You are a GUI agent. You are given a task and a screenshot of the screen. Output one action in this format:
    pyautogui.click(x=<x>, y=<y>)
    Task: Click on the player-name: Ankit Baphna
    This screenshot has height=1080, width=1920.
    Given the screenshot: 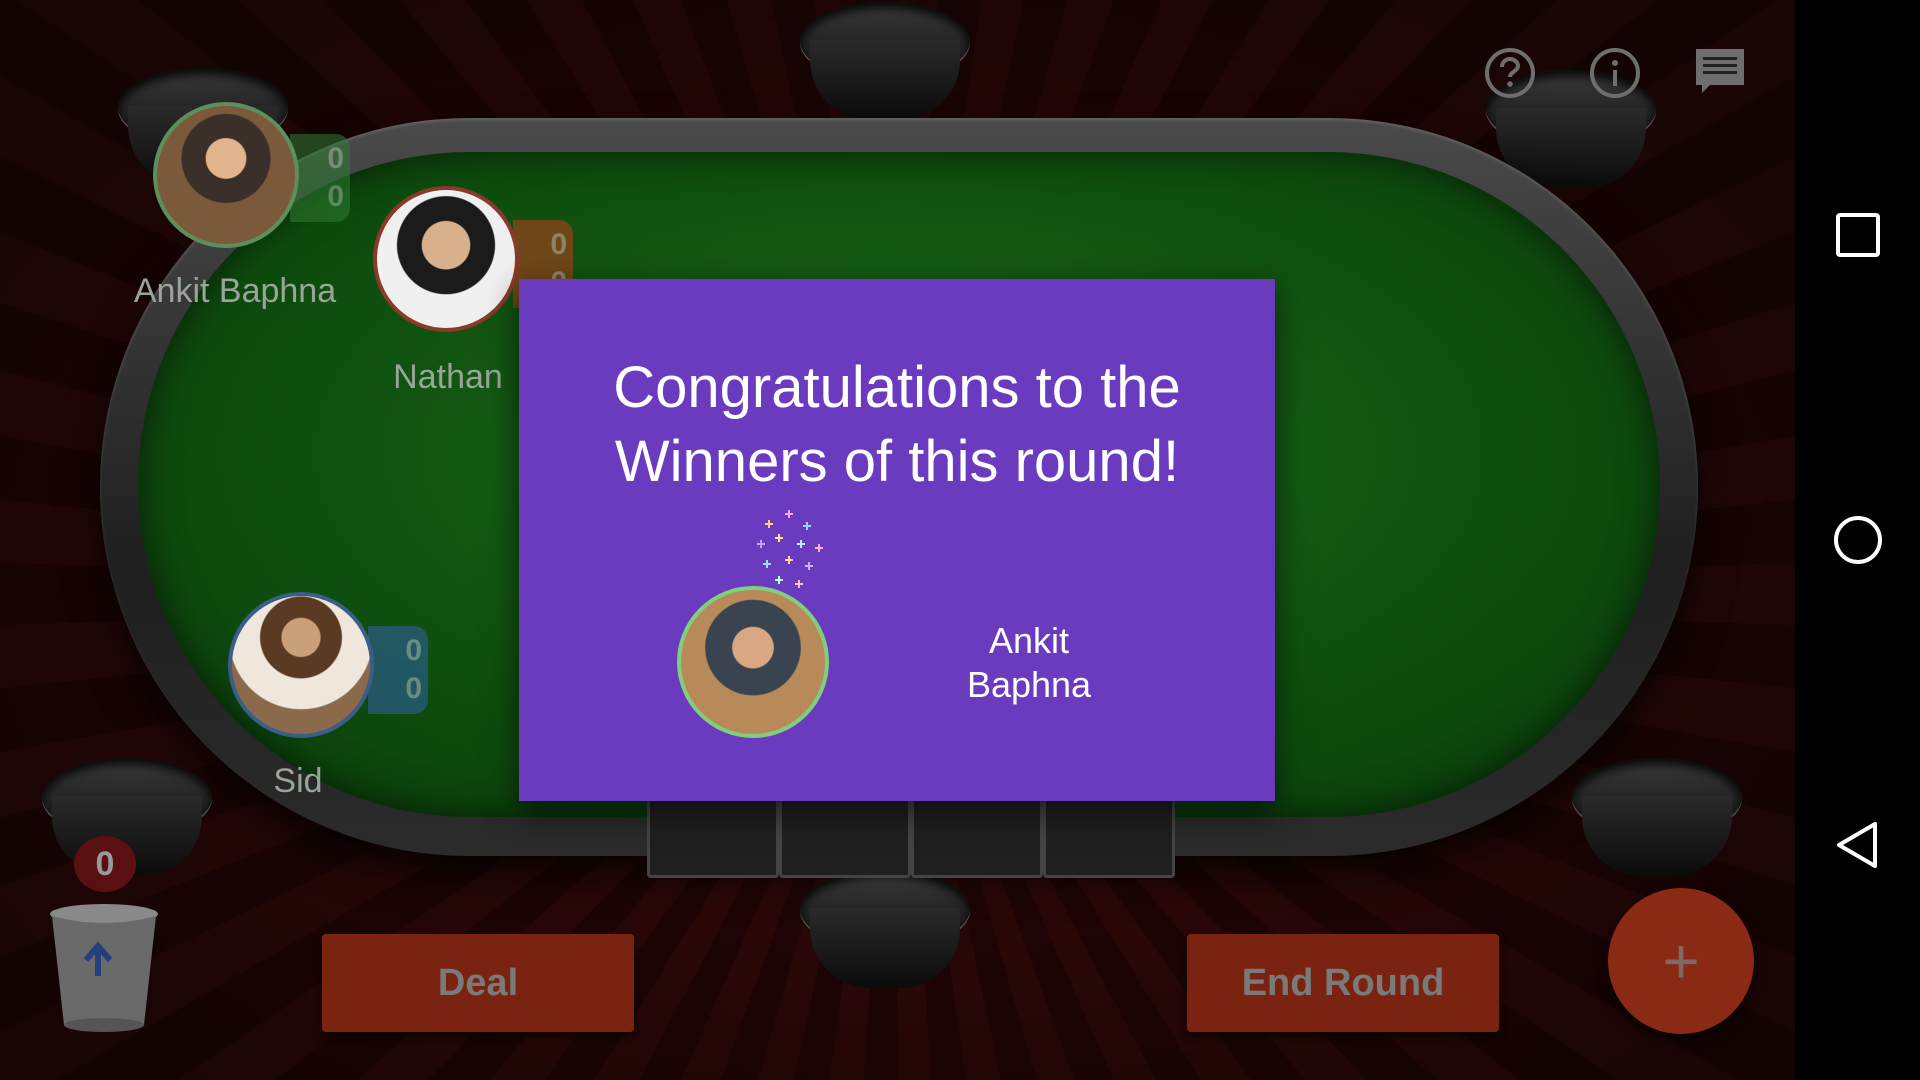 What is the action you would take?
    pyautogui.click(x=235, y=291)
    